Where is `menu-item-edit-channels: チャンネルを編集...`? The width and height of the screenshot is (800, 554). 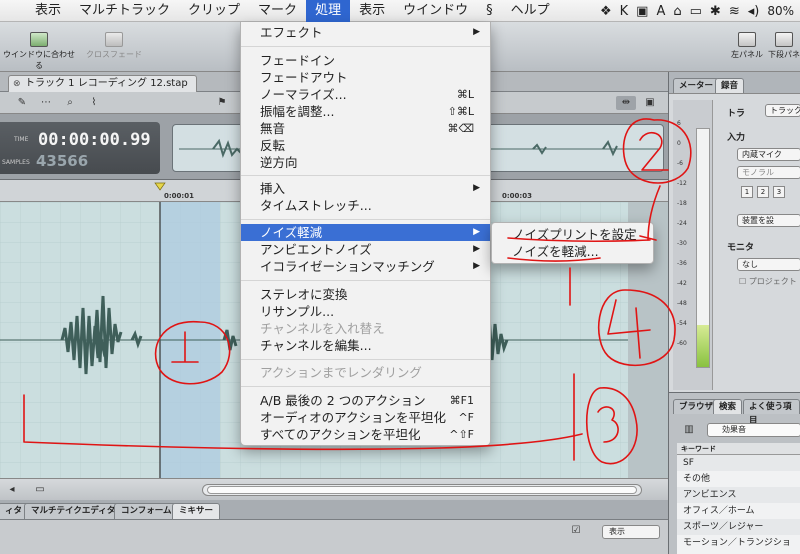 menu-item-edit-channels: チャンネルを編集... is located at coordinates (365, 345).